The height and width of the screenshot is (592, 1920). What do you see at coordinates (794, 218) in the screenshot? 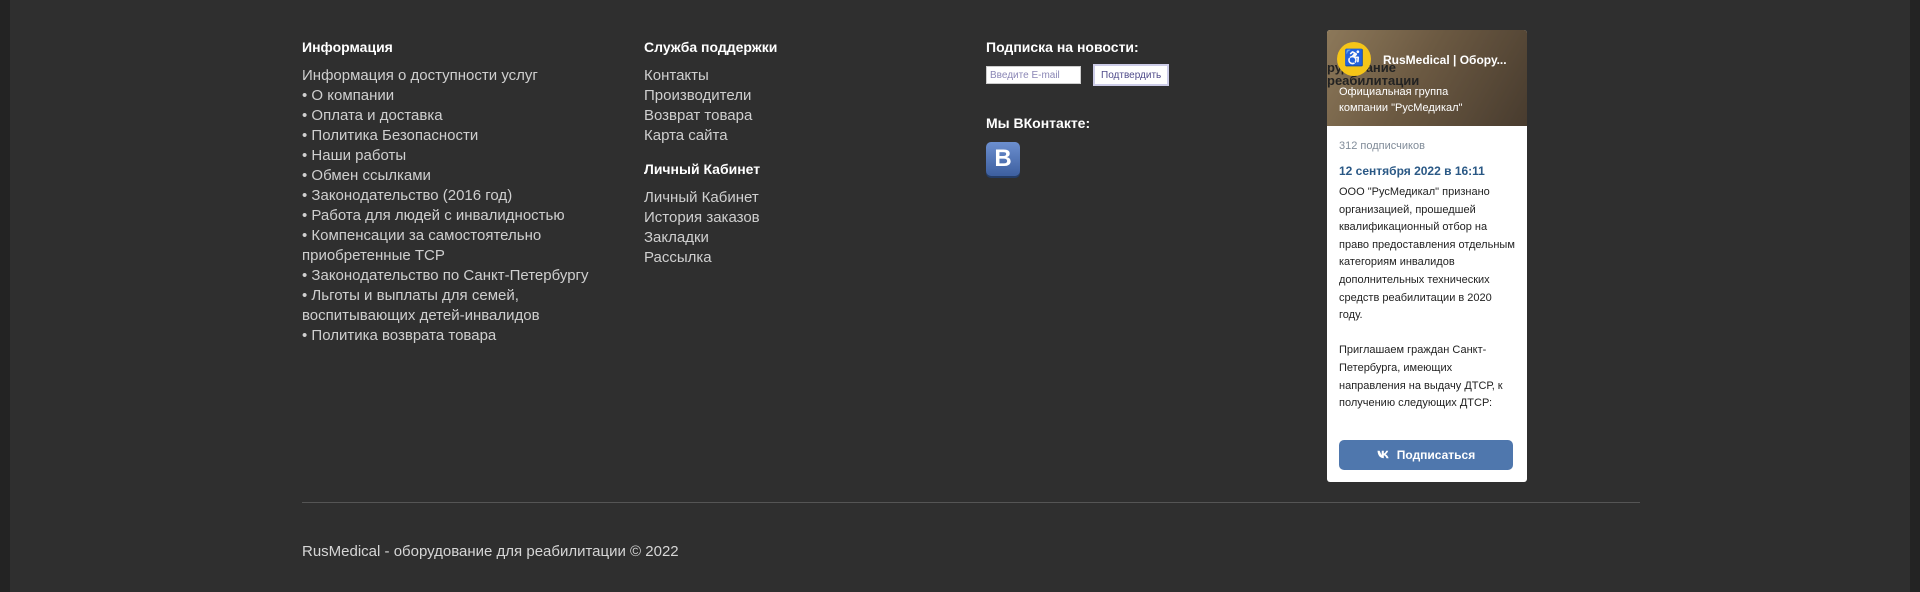
I see `account-link-order-history: История заказов` at bounding box center [794, 218].